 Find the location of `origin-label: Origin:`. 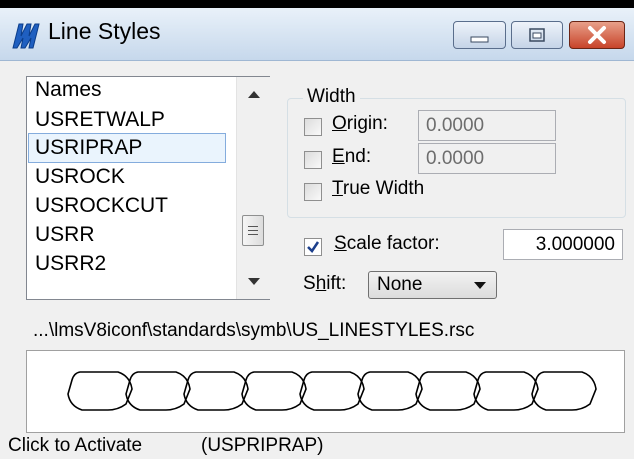

origin-label: Origin: is located at coordinates (360, 123).